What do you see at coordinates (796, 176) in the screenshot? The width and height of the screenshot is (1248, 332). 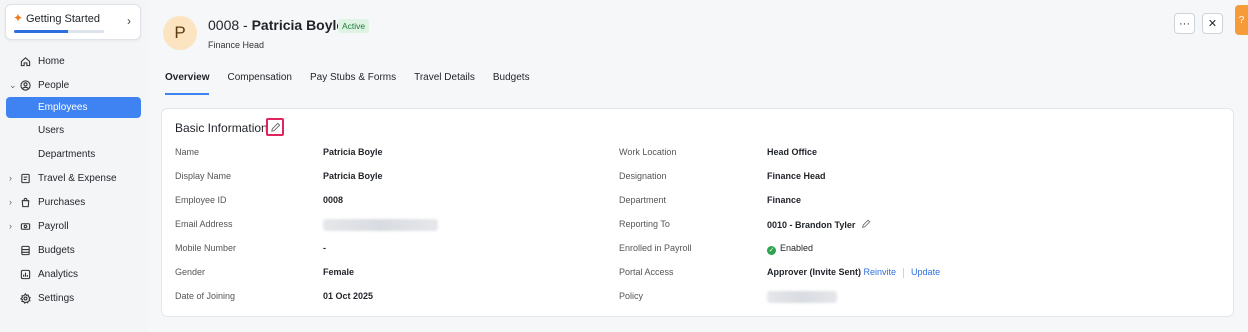 I see `field-value: Finance Head` at bounding box center [796, 176].